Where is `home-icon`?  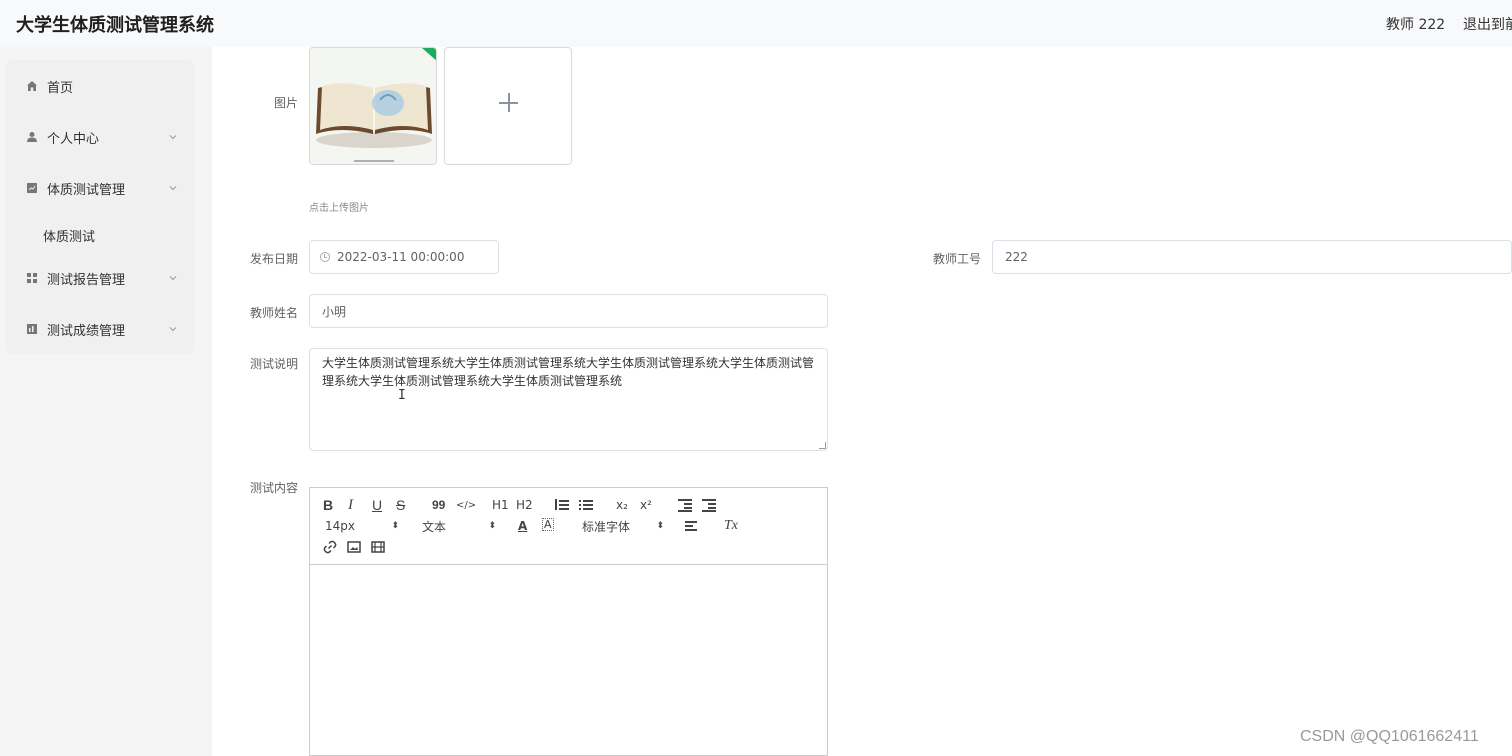 home-icon is located at coordinates (32, 86).